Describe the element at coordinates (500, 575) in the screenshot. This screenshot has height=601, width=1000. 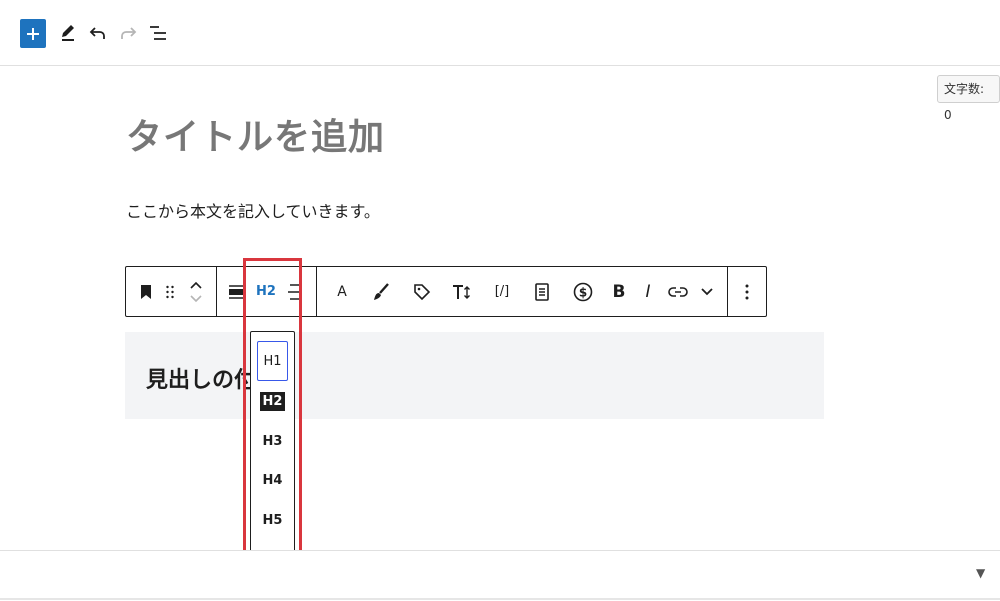
I see `bottom-panel` at that location.